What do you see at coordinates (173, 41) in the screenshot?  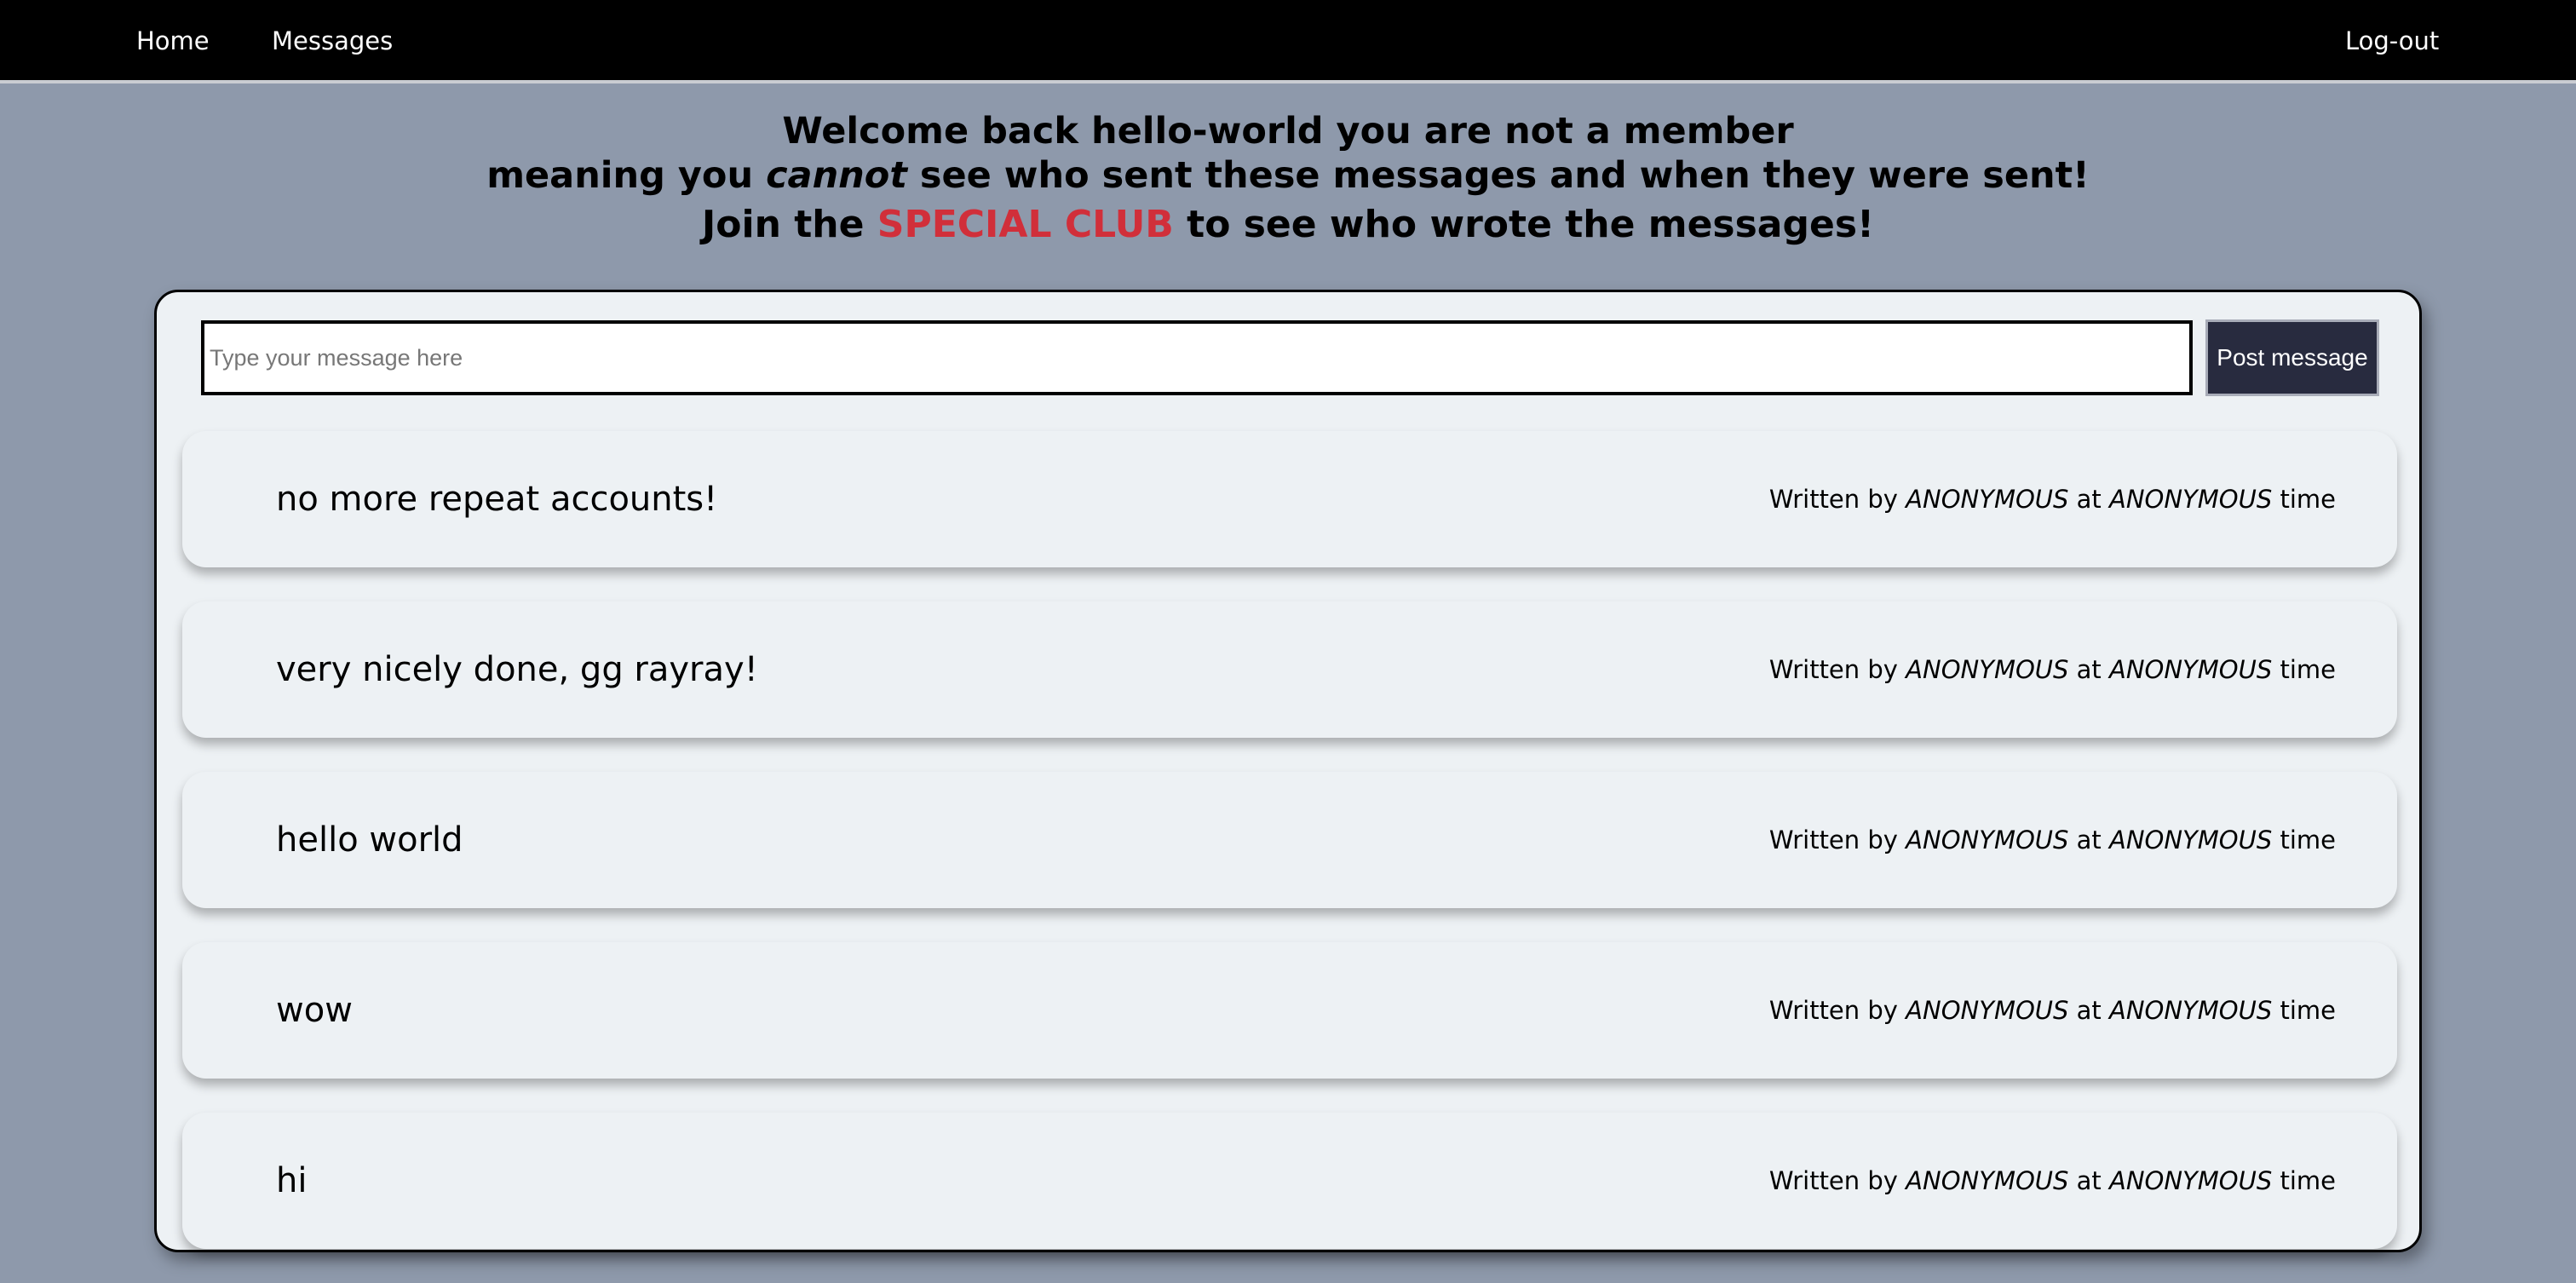 I see `nav-home-link: Home` at bounding box center [173, 41].